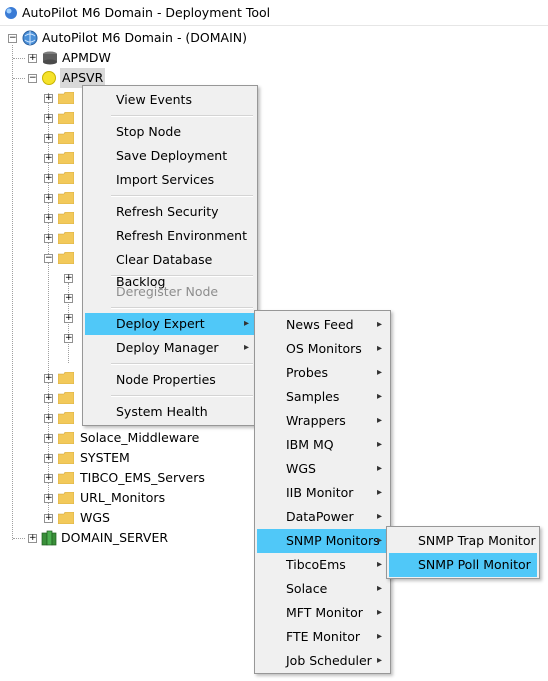 The width and height of the screenshot is (548, 681). What do you see at coordinates (170, 348) in the screenshot?
I see `menu-item-deploy-manager: Deploy Manager ▸` at bounding box center [170, 348].